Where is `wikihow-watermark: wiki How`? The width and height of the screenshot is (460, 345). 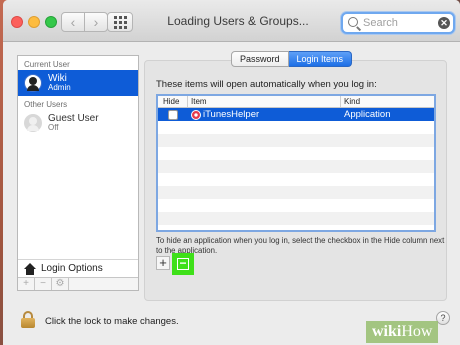
wikihow-watermark: wiki How is located at coordinates (402, 332).